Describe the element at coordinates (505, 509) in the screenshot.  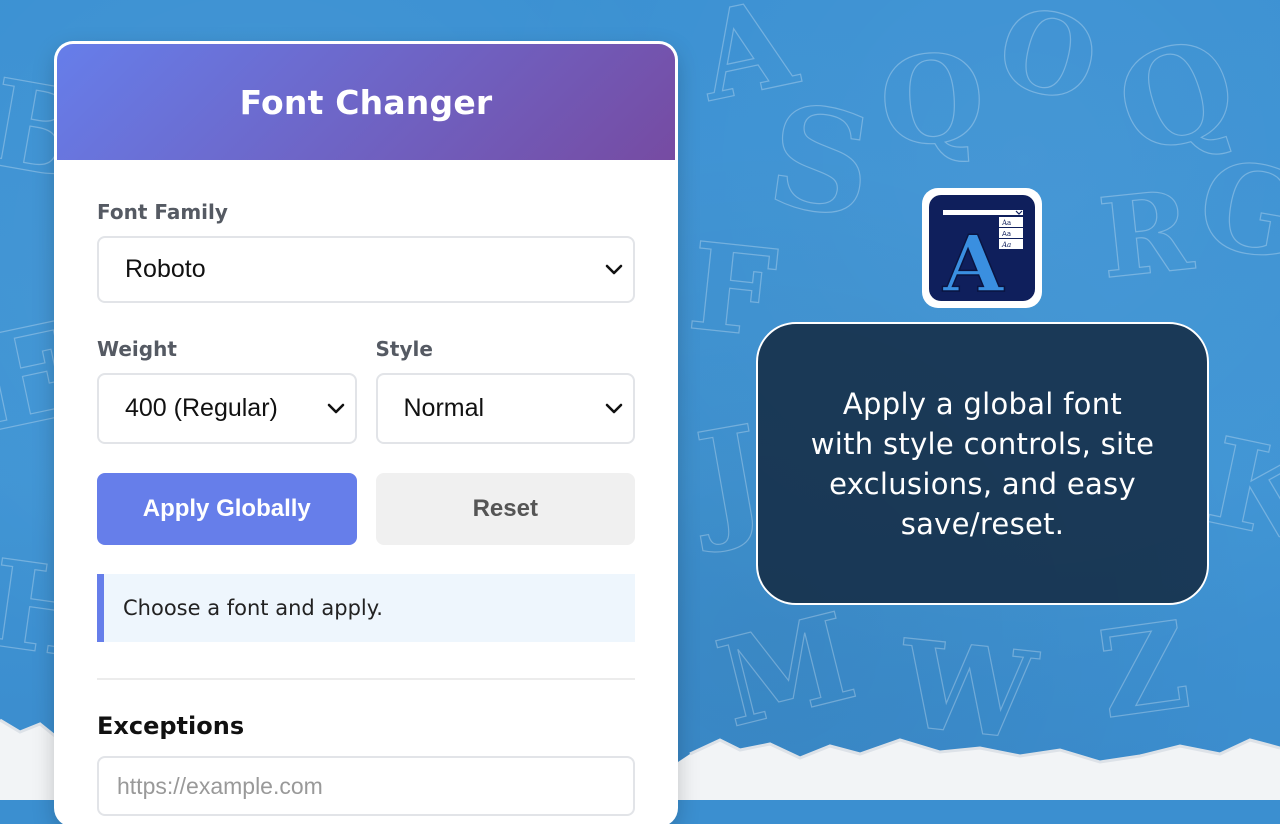
I see `reset-button: Reset` at that location.